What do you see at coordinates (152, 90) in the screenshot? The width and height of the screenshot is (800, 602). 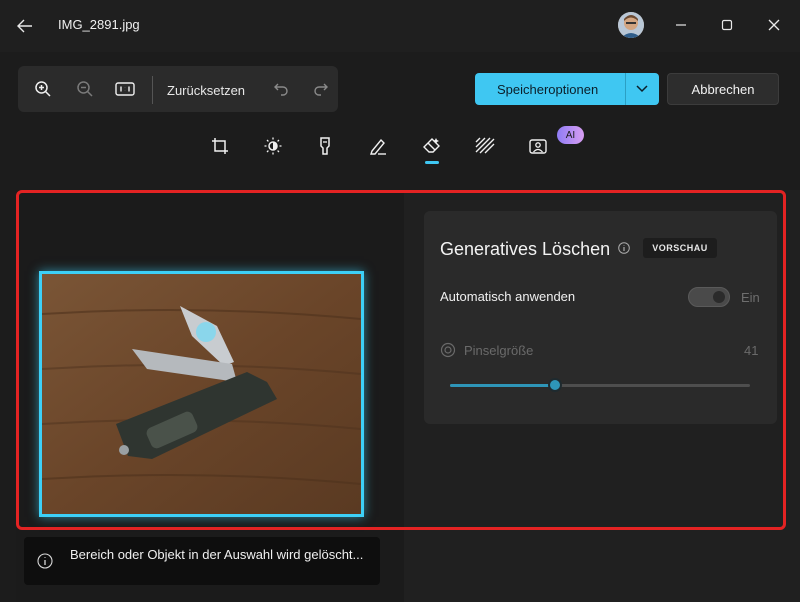 I see `toolbar-divider` at bounding box center [152, 90].